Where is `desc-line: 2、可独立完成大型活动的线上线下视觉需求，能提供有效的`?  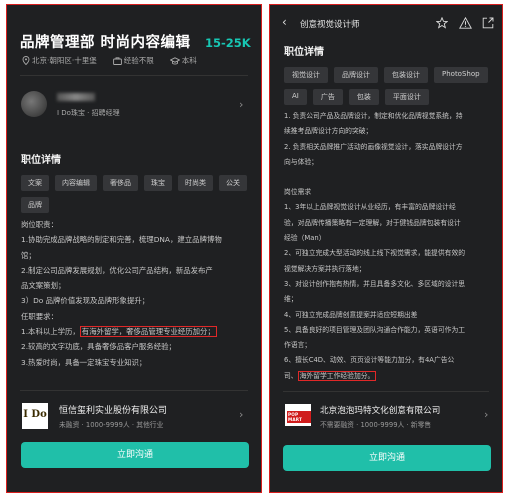 desc-line: 2、可独立完成大型活动的线上线下视觉需求，能提供有效的 is located at coordinates (375, 253).